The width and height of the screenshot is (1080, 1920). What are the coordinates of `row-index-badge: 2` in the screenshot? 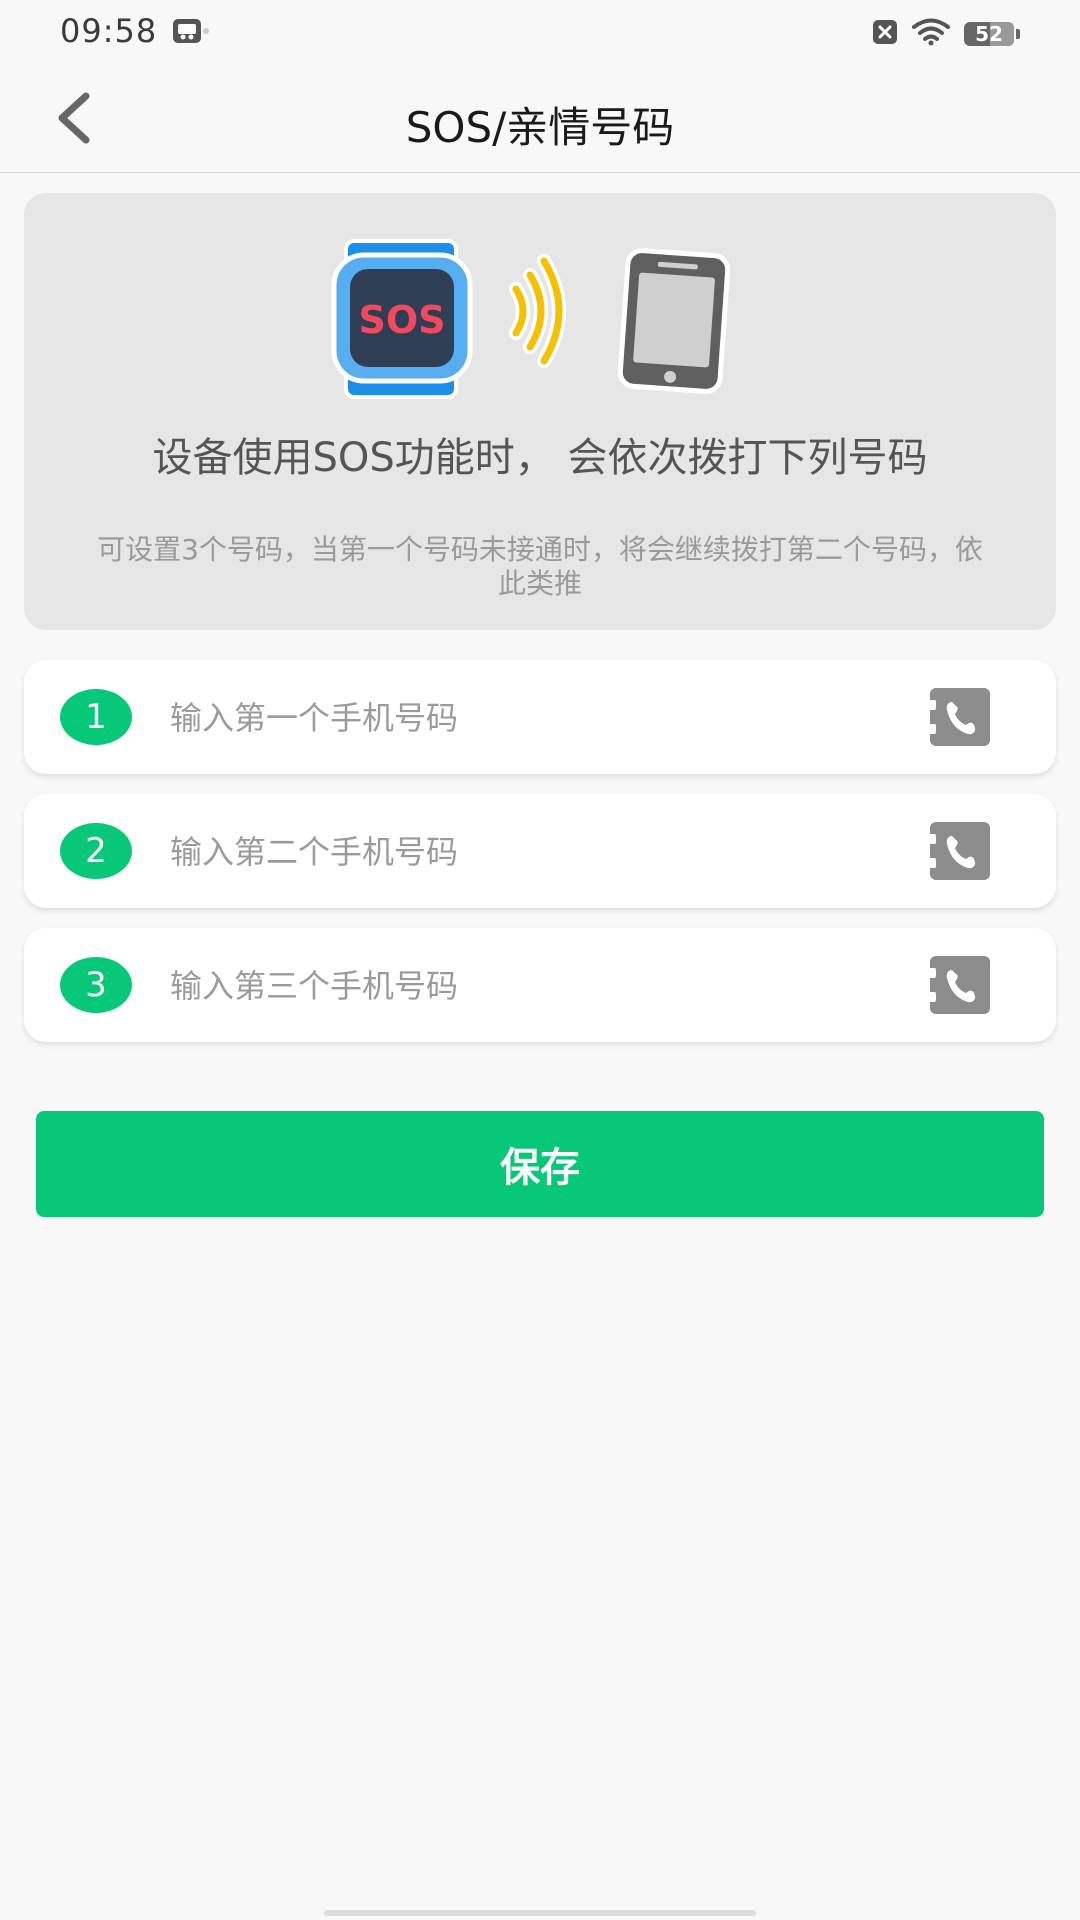 It's located at (96, 851).